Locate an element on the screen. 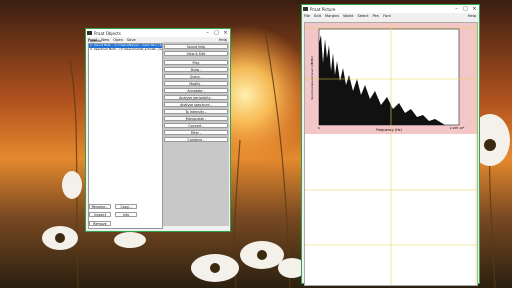 Image resolution: width=512 pixels, height=288 pixels. view-edit-button: View & Edit is located at coordinates (196, 53).